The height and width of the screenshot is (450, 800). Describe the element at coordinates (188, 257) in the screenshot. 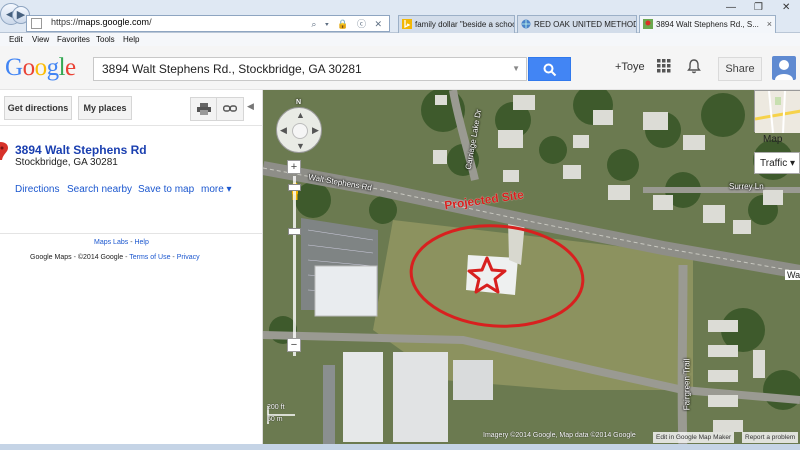

I see `privacy-link: Privacy` at that location.